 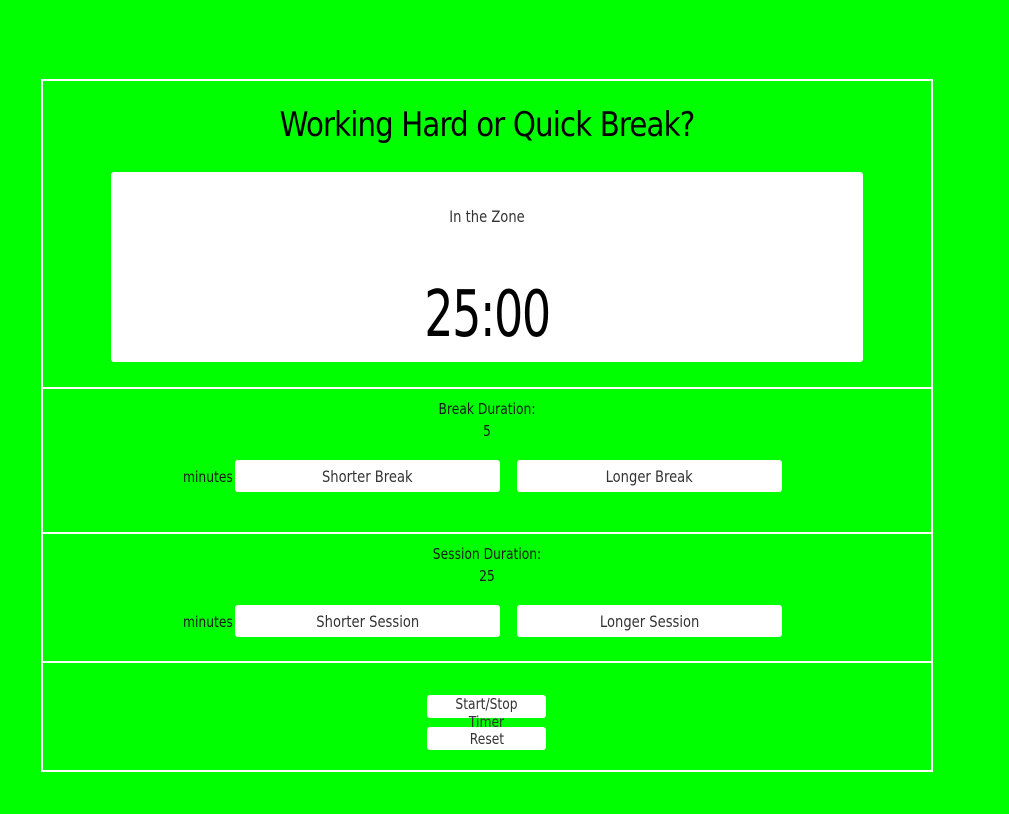 What do you see at coordinates (487, 431) in the screenshot?
I see `break-duration-value: 5` at bounding box center [487, 431].